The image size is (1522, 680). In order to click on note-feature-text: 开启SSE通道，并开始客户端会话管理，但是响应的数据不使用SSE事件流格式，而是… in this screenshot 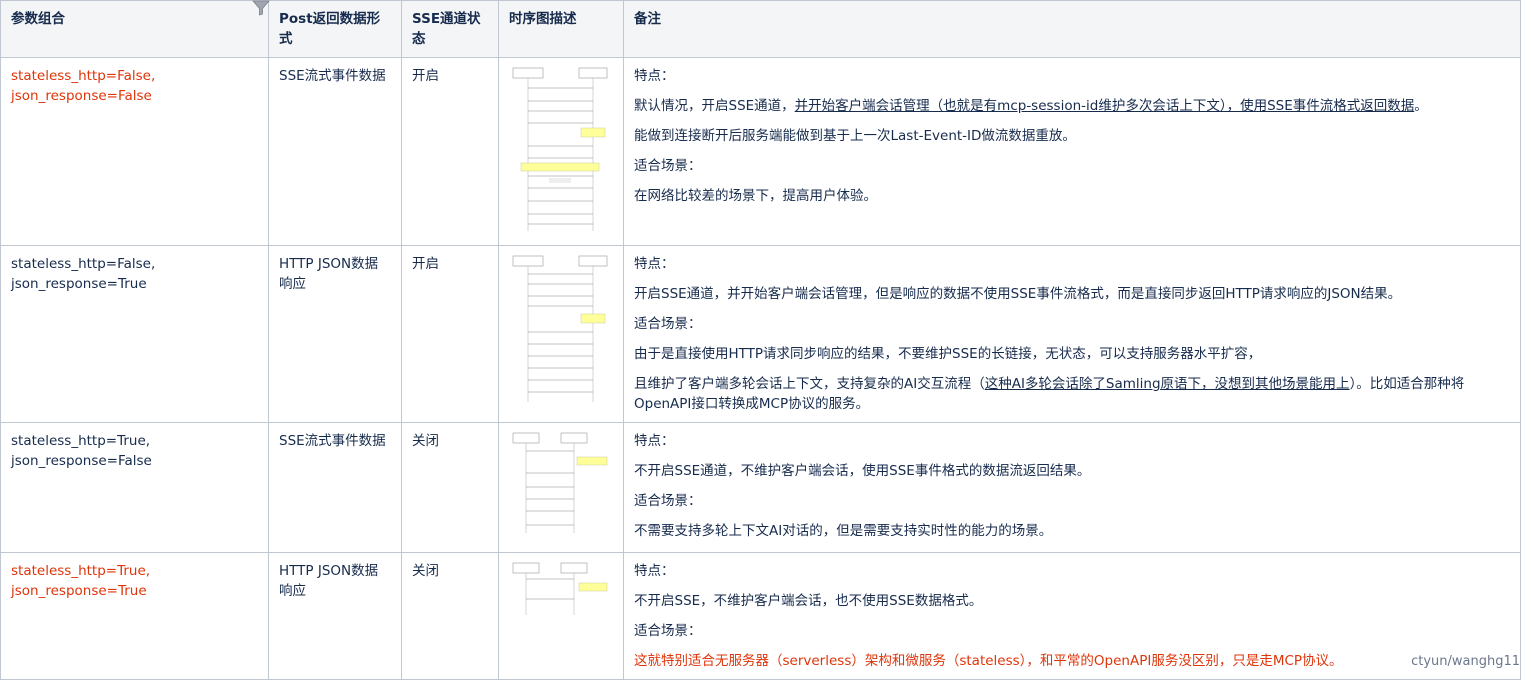, I will do `click(1018, 294)`.